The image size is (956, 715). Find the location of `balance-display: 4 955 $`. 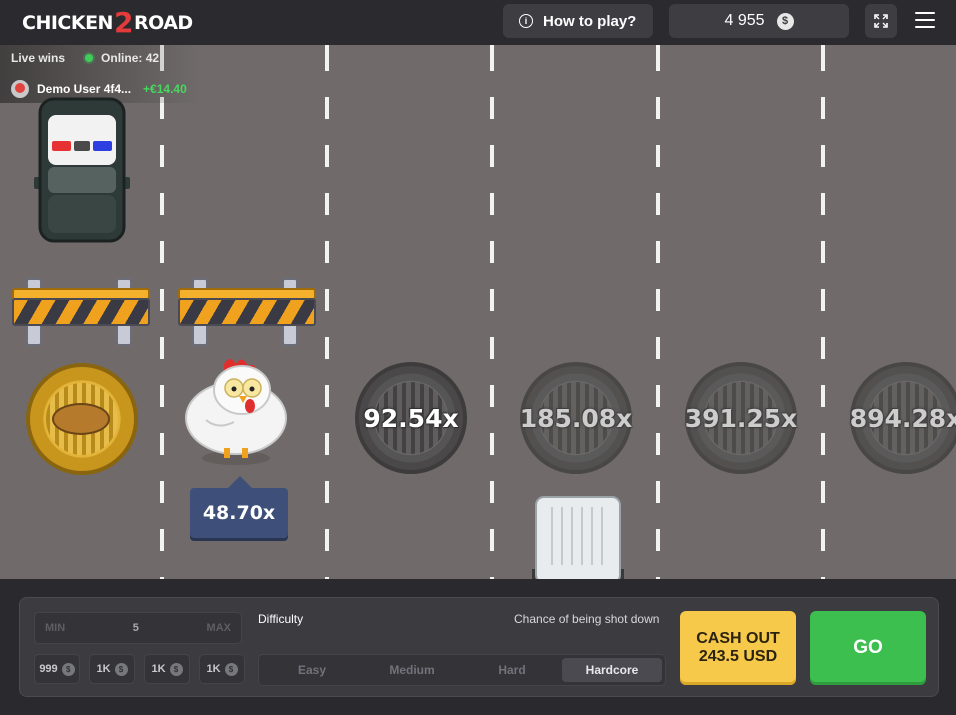

balance-display: 4 955 $ is located at coordinates (759, 21).